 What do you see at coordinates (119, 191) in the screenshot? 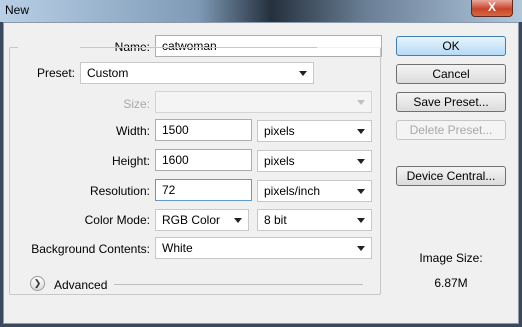
I see `resolution-label: Resolution:` at bounding box center [119, 191].